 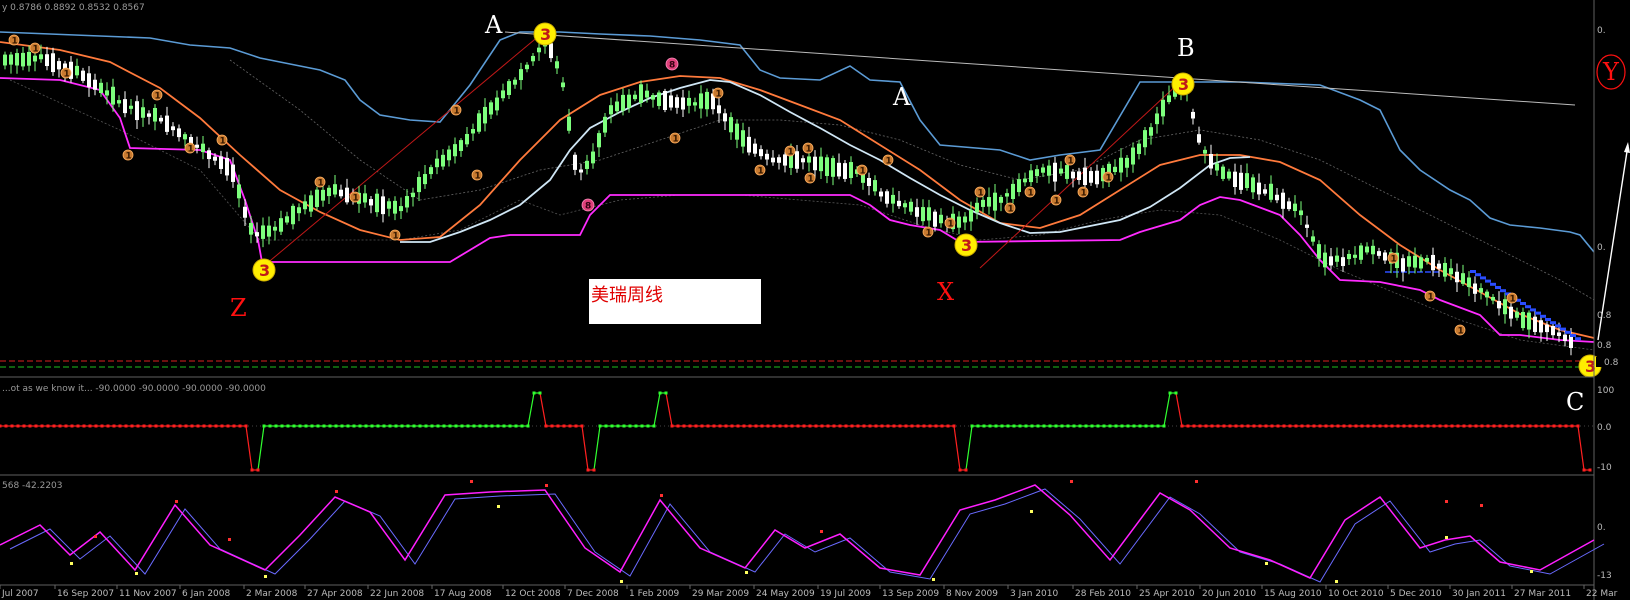 I want to click on stochastic-yellow-dot, so click(x=71, y=563).